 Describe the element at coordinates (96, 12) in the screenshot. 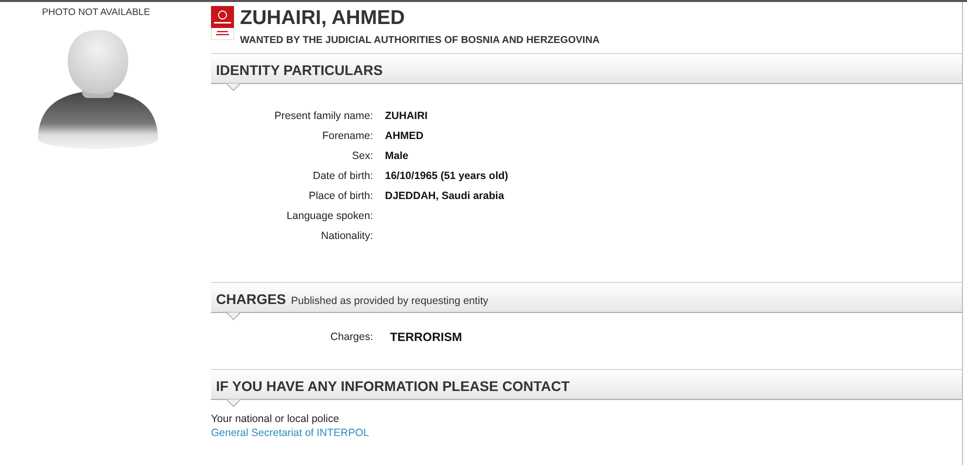

I see `photo-caption: PHOTO NOT AVAILABLE` at that location.